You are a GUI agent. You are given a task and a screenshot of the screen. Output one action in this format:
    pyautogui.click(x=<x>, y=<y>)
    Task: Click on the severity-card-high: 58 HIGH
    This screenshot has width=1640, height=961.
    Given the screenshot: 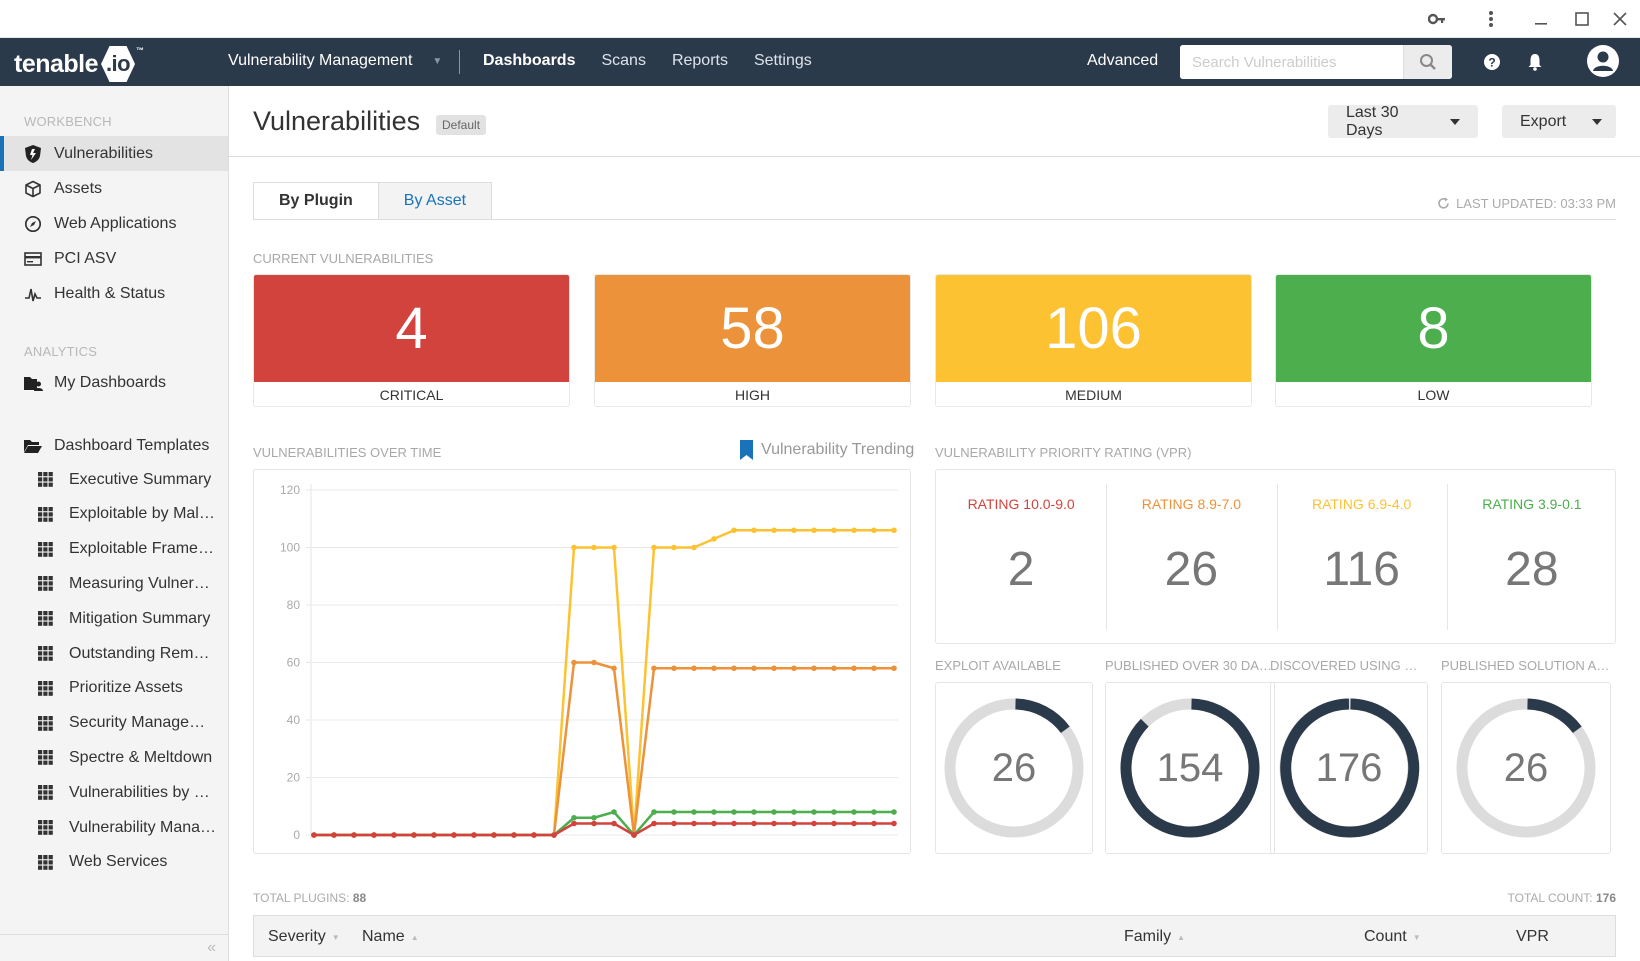 What is the action you would take?
    pyautogui.click(x=752, y=340)
    